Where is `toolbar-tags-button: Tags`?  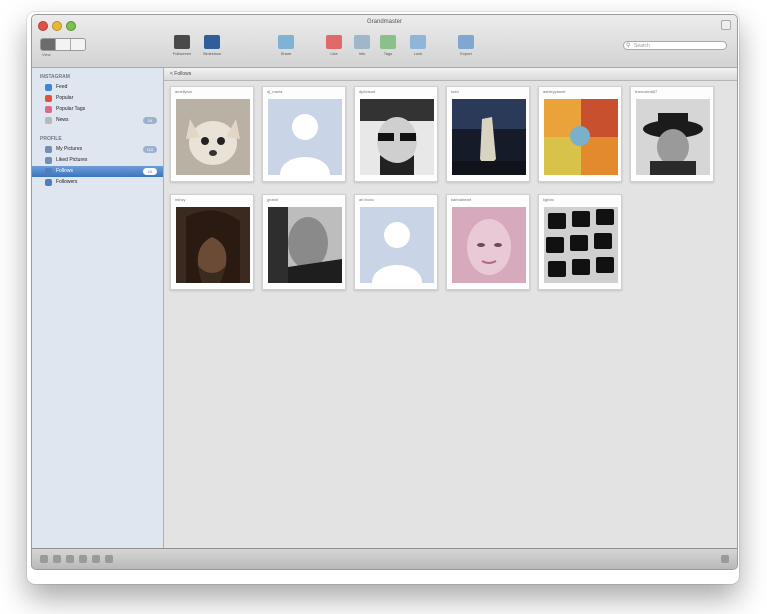 toolbar-tags-button: Tags is located at coordinates (388, 45).